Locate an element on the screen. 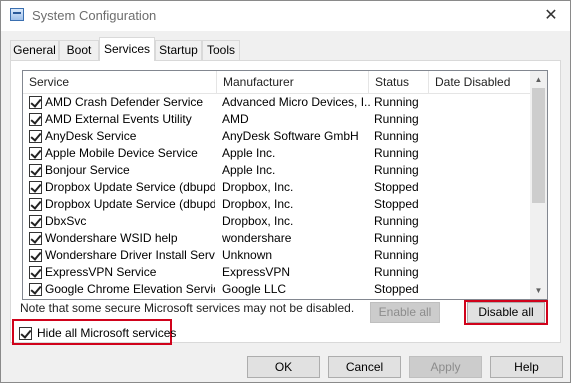 The width and height of the screenshot is (571, 383). vertical-scrollbar: ▲ ▼ is located at coordinates (538, 185).